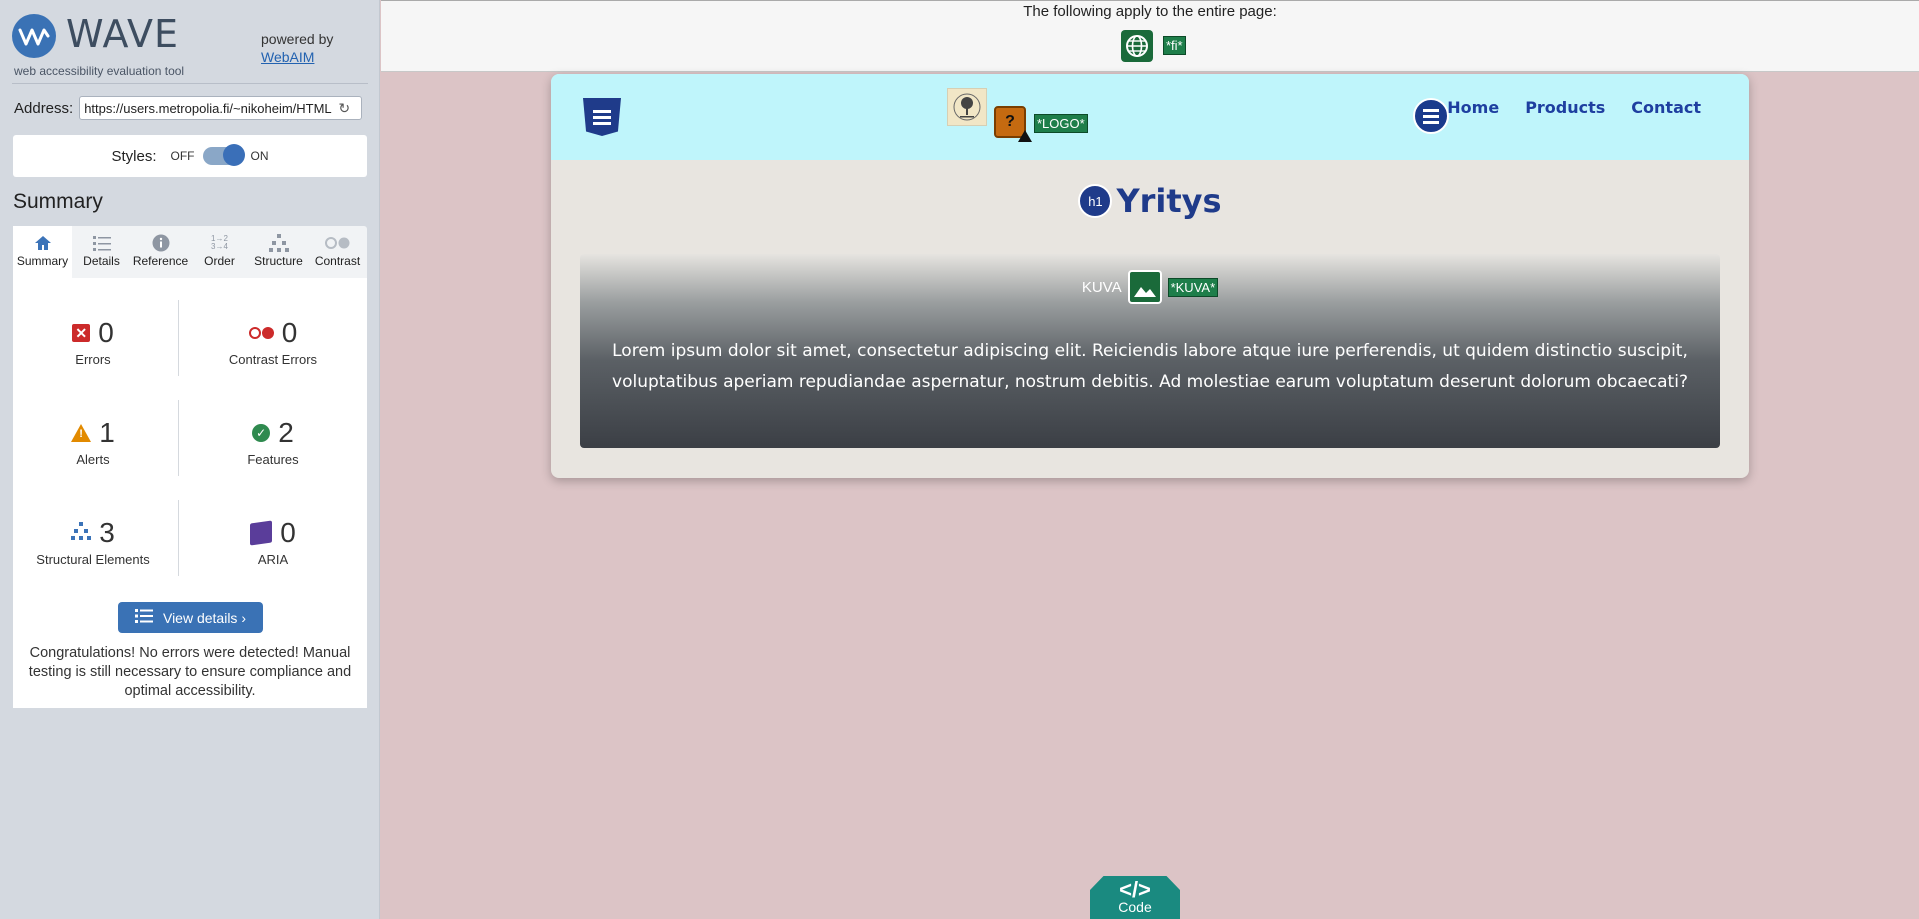 Image resolution: width=1919 pixels, height=919 pixels. I want to click on structural-label: Structural Elements, so click(93, 559).